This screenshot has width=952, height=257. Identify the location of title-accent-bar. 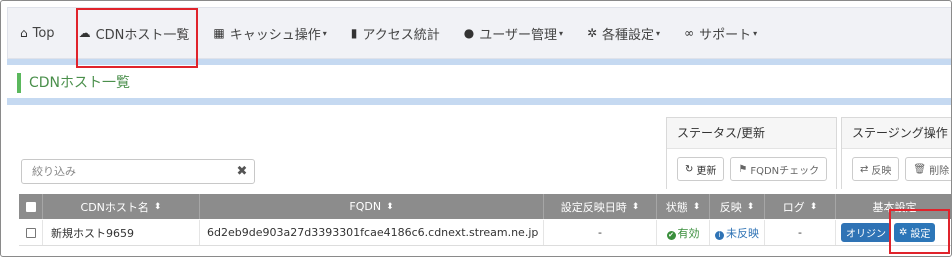
(19, 83).